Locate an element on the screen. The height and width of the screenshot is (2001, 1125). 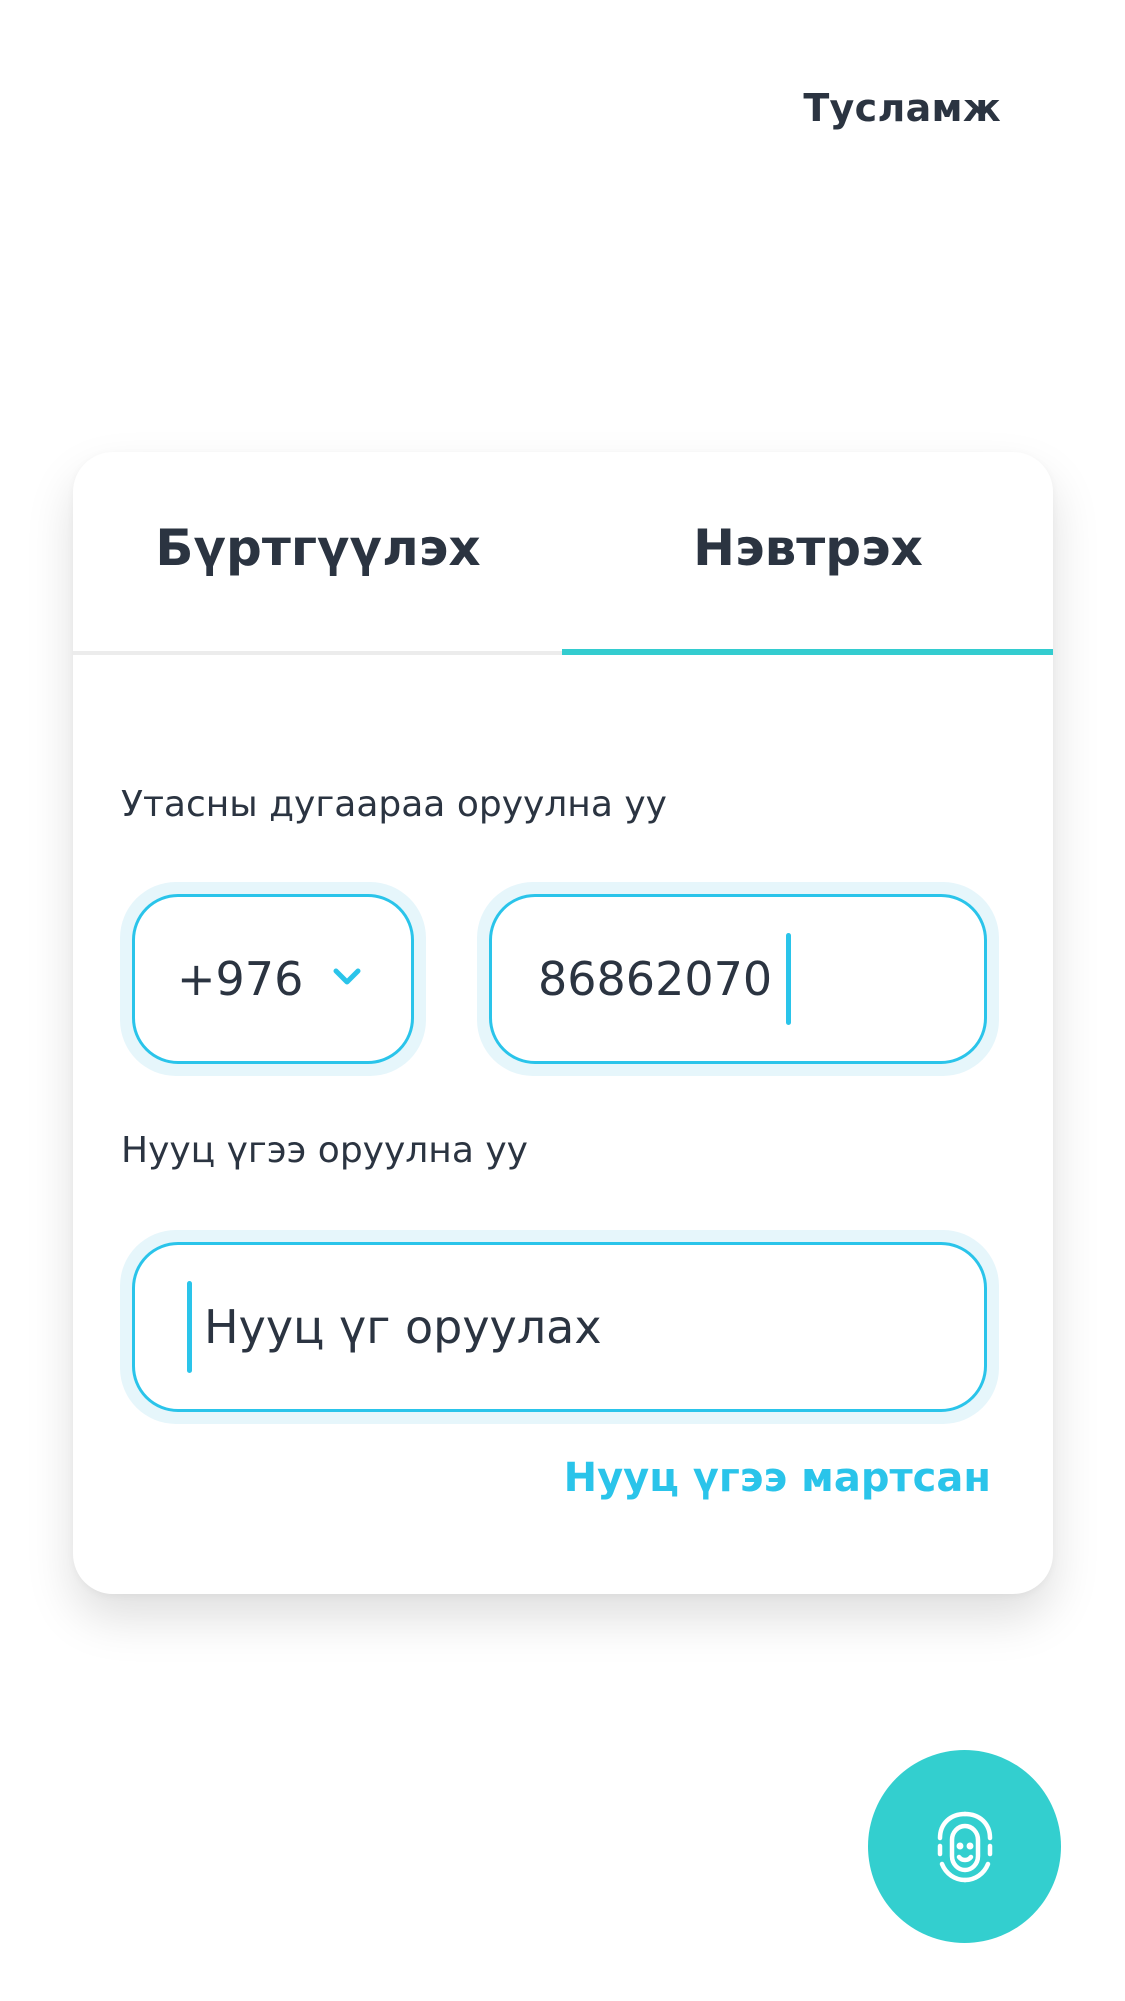
password-wrapper: Нууц үг оруулах is located at coordinates (559, 1327).